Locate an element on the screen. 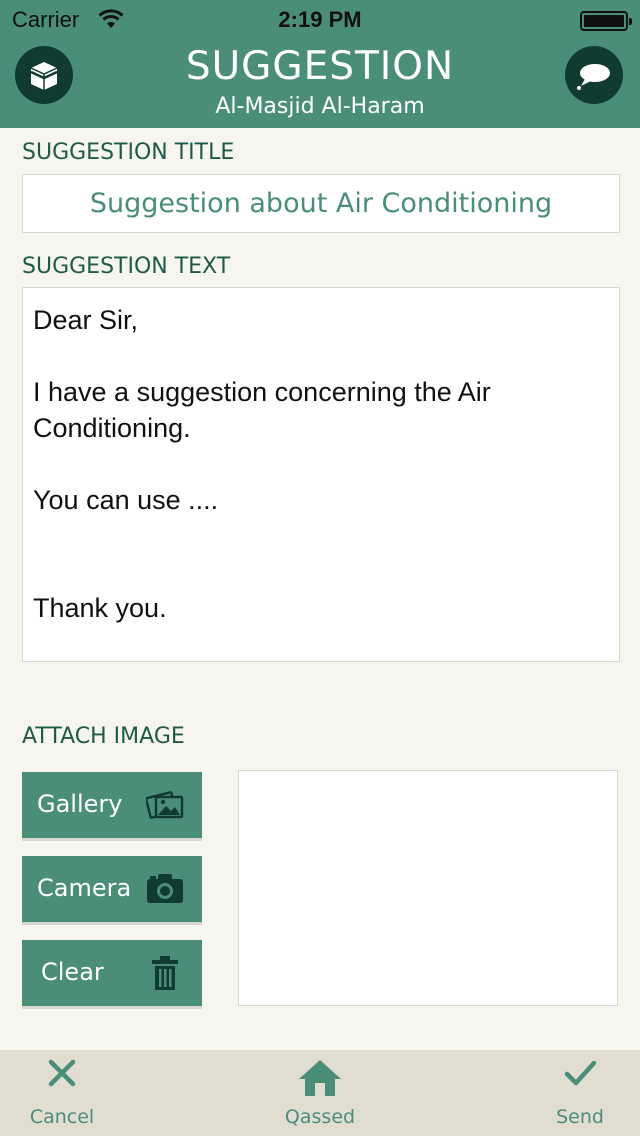 The image size is (640, 1136). tab-home-label: Qassed is located at coordinates (320, 1117).